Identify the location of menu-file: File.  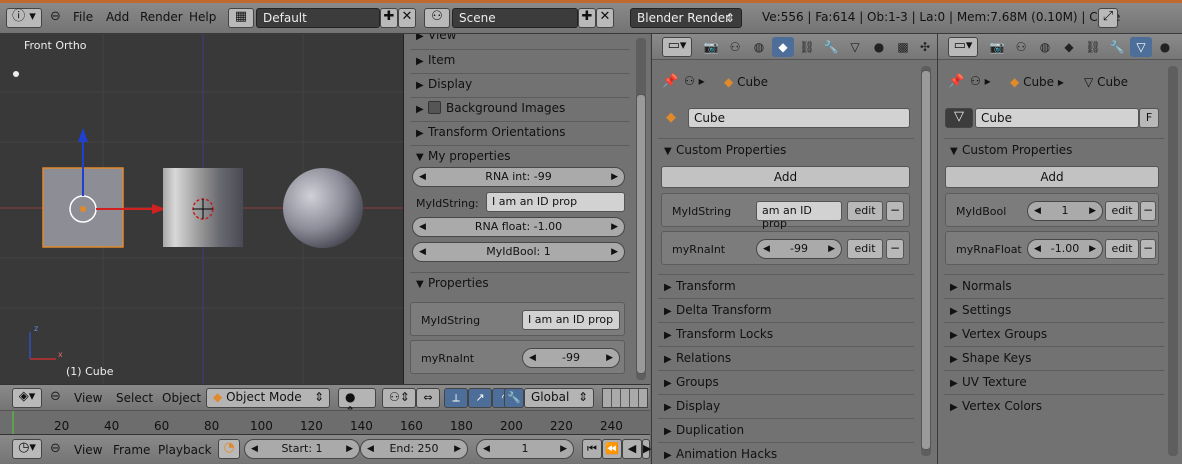
(83, 17).